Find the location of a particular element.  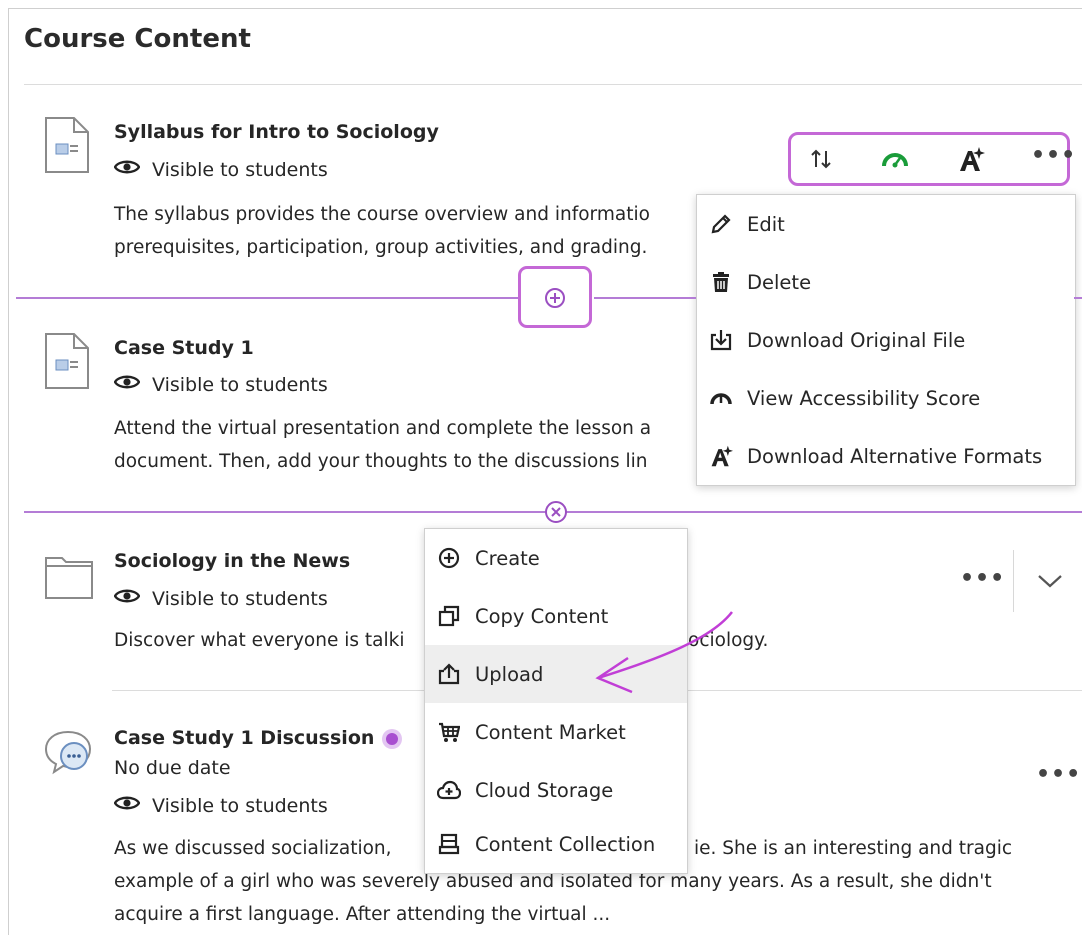

menu-item-content-market: Content Market is located at coordinates (556, 732).